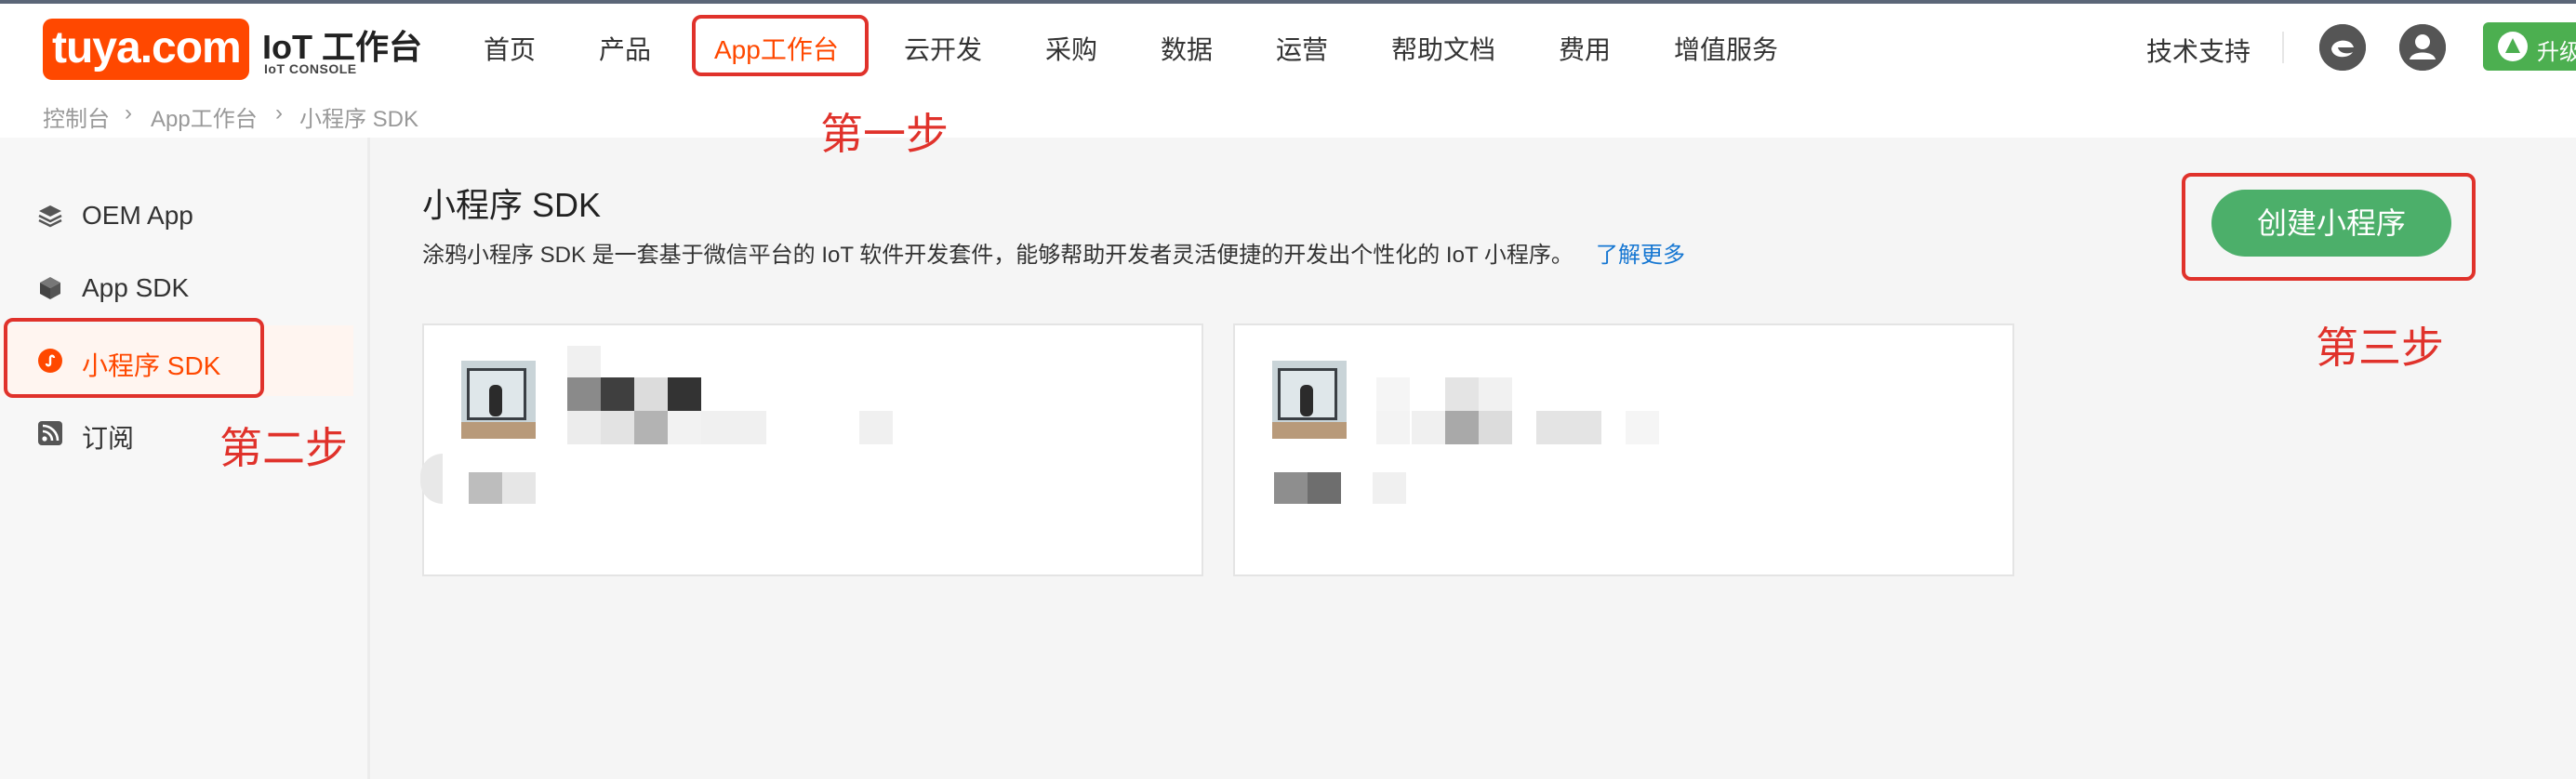  I want to click on sidebar-item-label: App SDK, so click(136, 287).